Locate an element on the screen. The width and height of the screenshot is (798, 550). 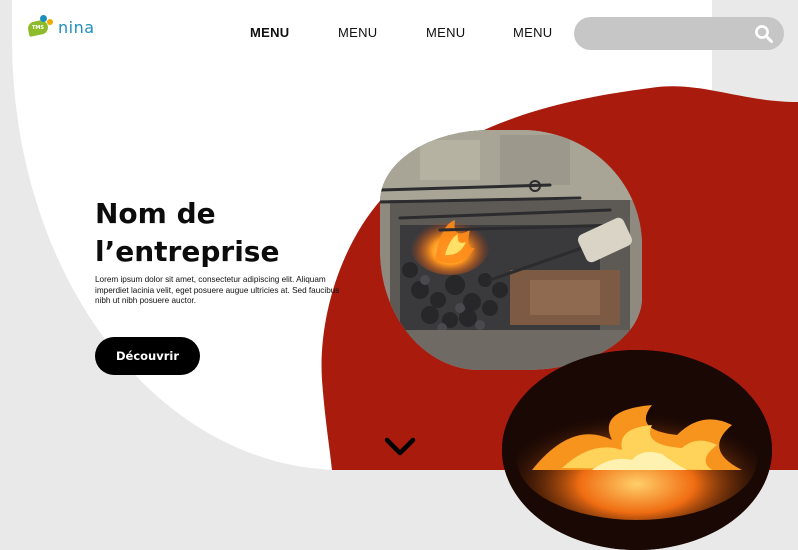
search-icon is located at coordinates (764, 34).